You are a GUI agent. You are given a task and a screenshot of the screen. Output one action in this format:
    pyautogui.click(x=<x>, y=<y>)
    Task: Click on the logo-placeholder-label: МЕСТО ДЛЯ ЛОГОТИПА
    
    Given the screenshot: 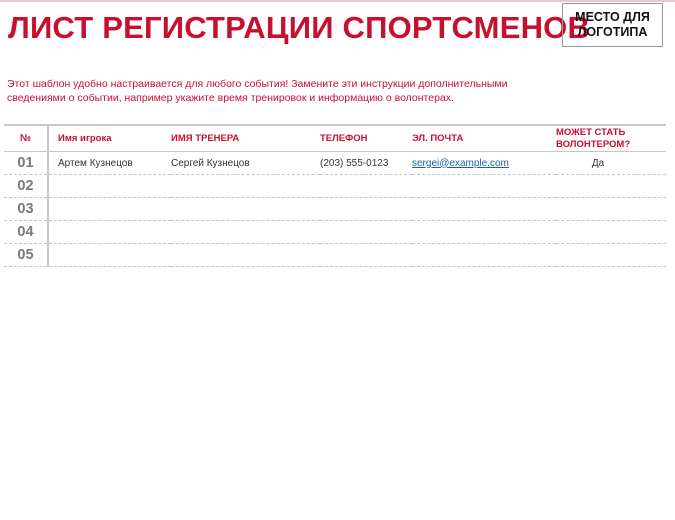 What is the action you would take?
    pyautogui.click(x=612, y=24)
    